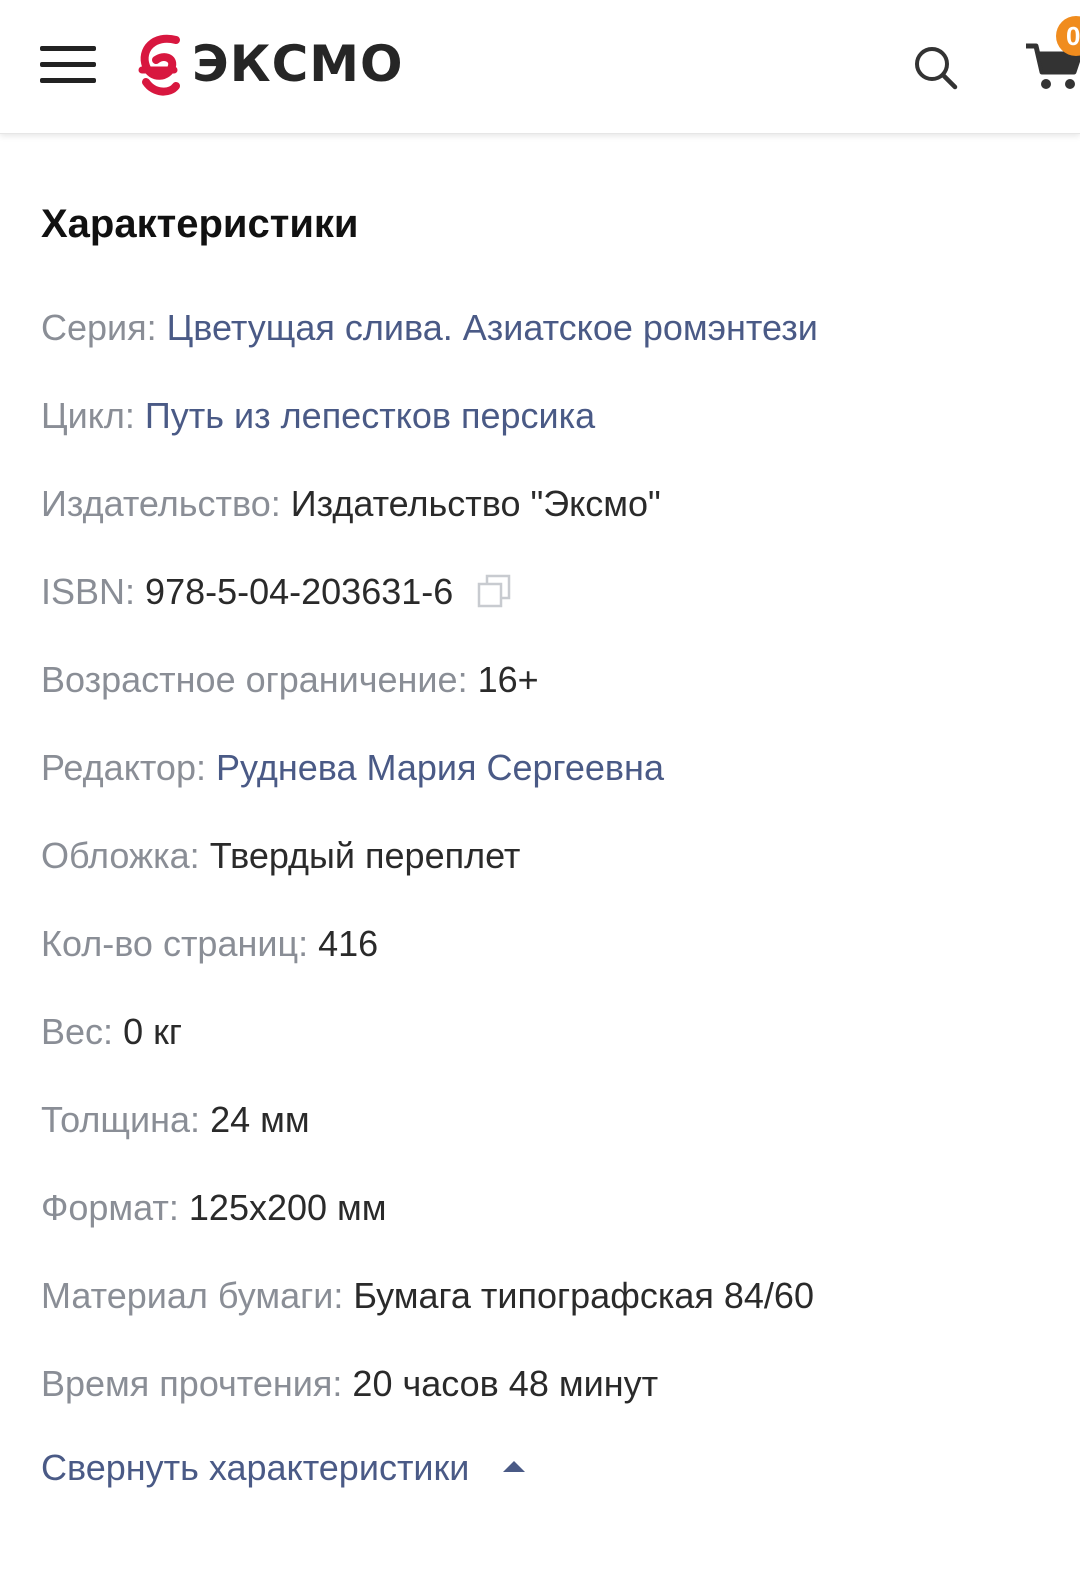  I want to click on isbn-value: 978-5-04-203631-6, so click(299, 591).